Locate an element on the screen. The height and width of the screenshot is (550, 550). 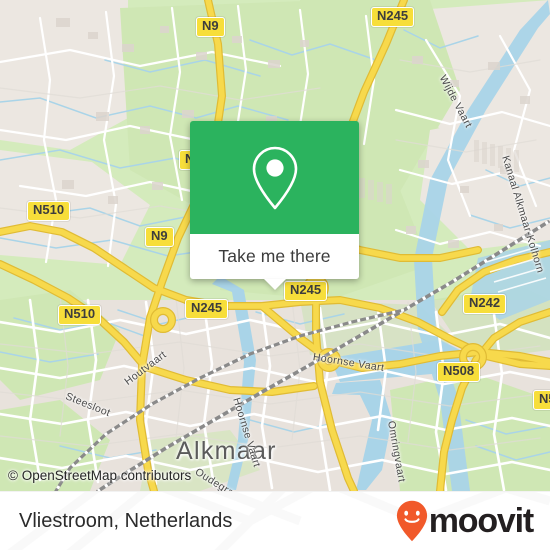
take-me-there-label: Take me there is located at coordinates (274, 256).